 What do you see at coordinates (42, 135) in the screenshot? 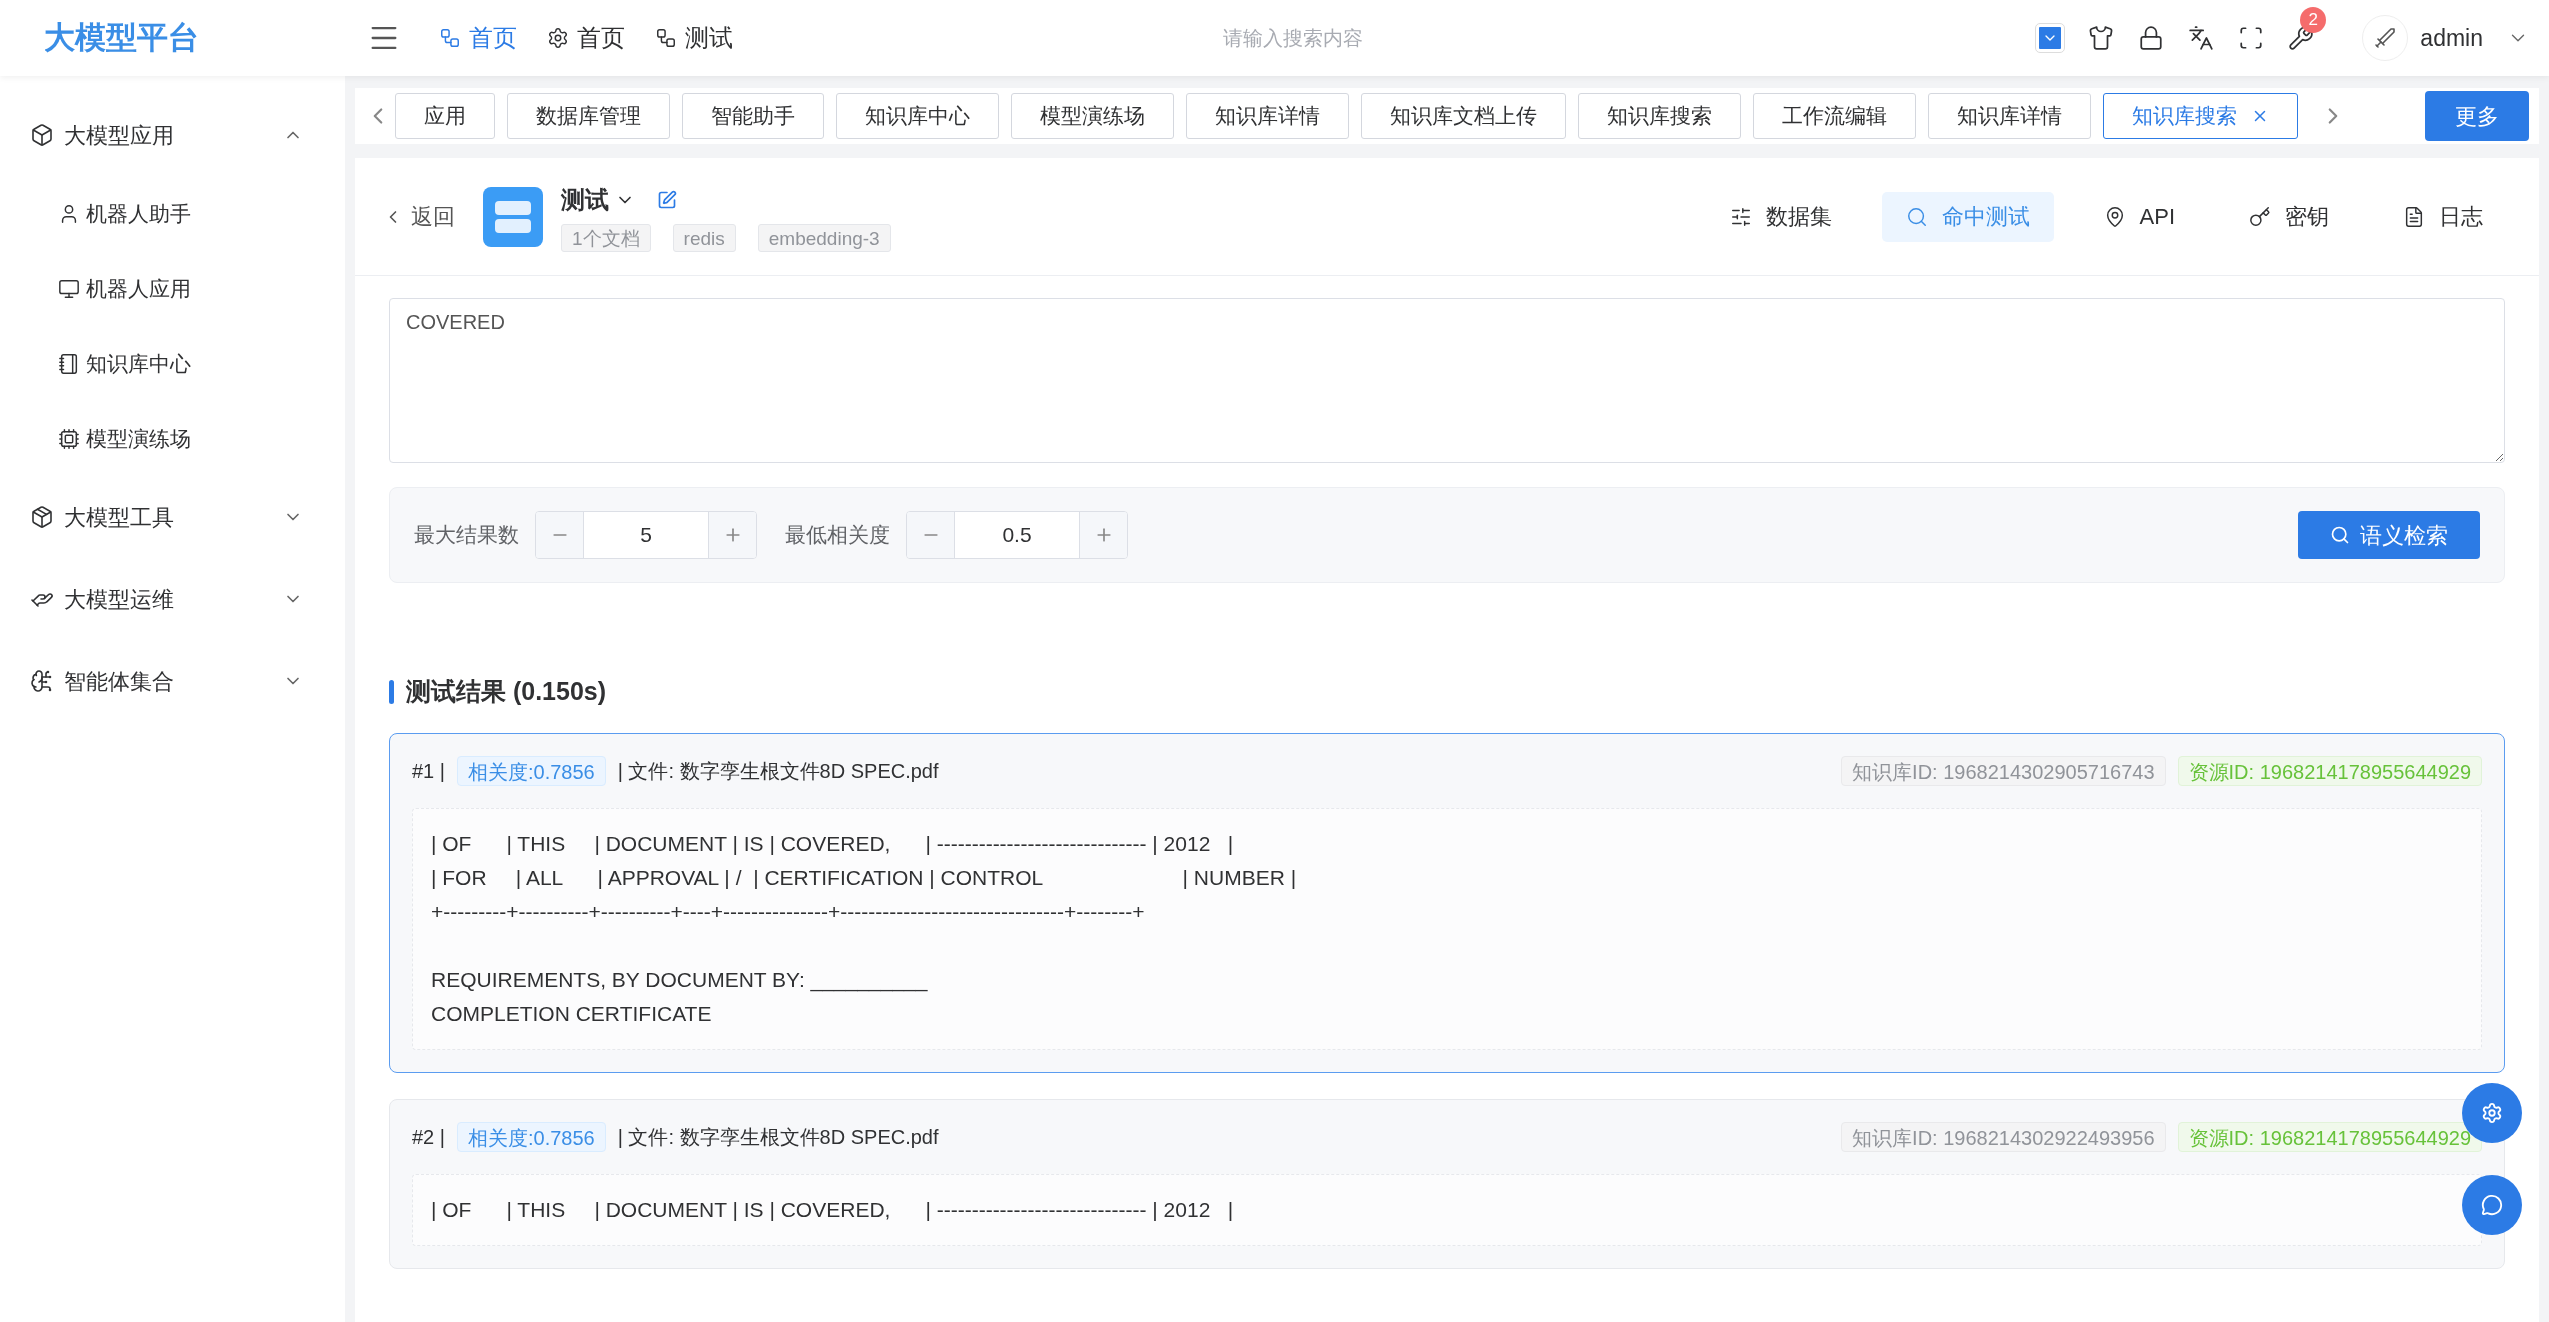
I see `cube-icon` at bounding box center [42, 135].